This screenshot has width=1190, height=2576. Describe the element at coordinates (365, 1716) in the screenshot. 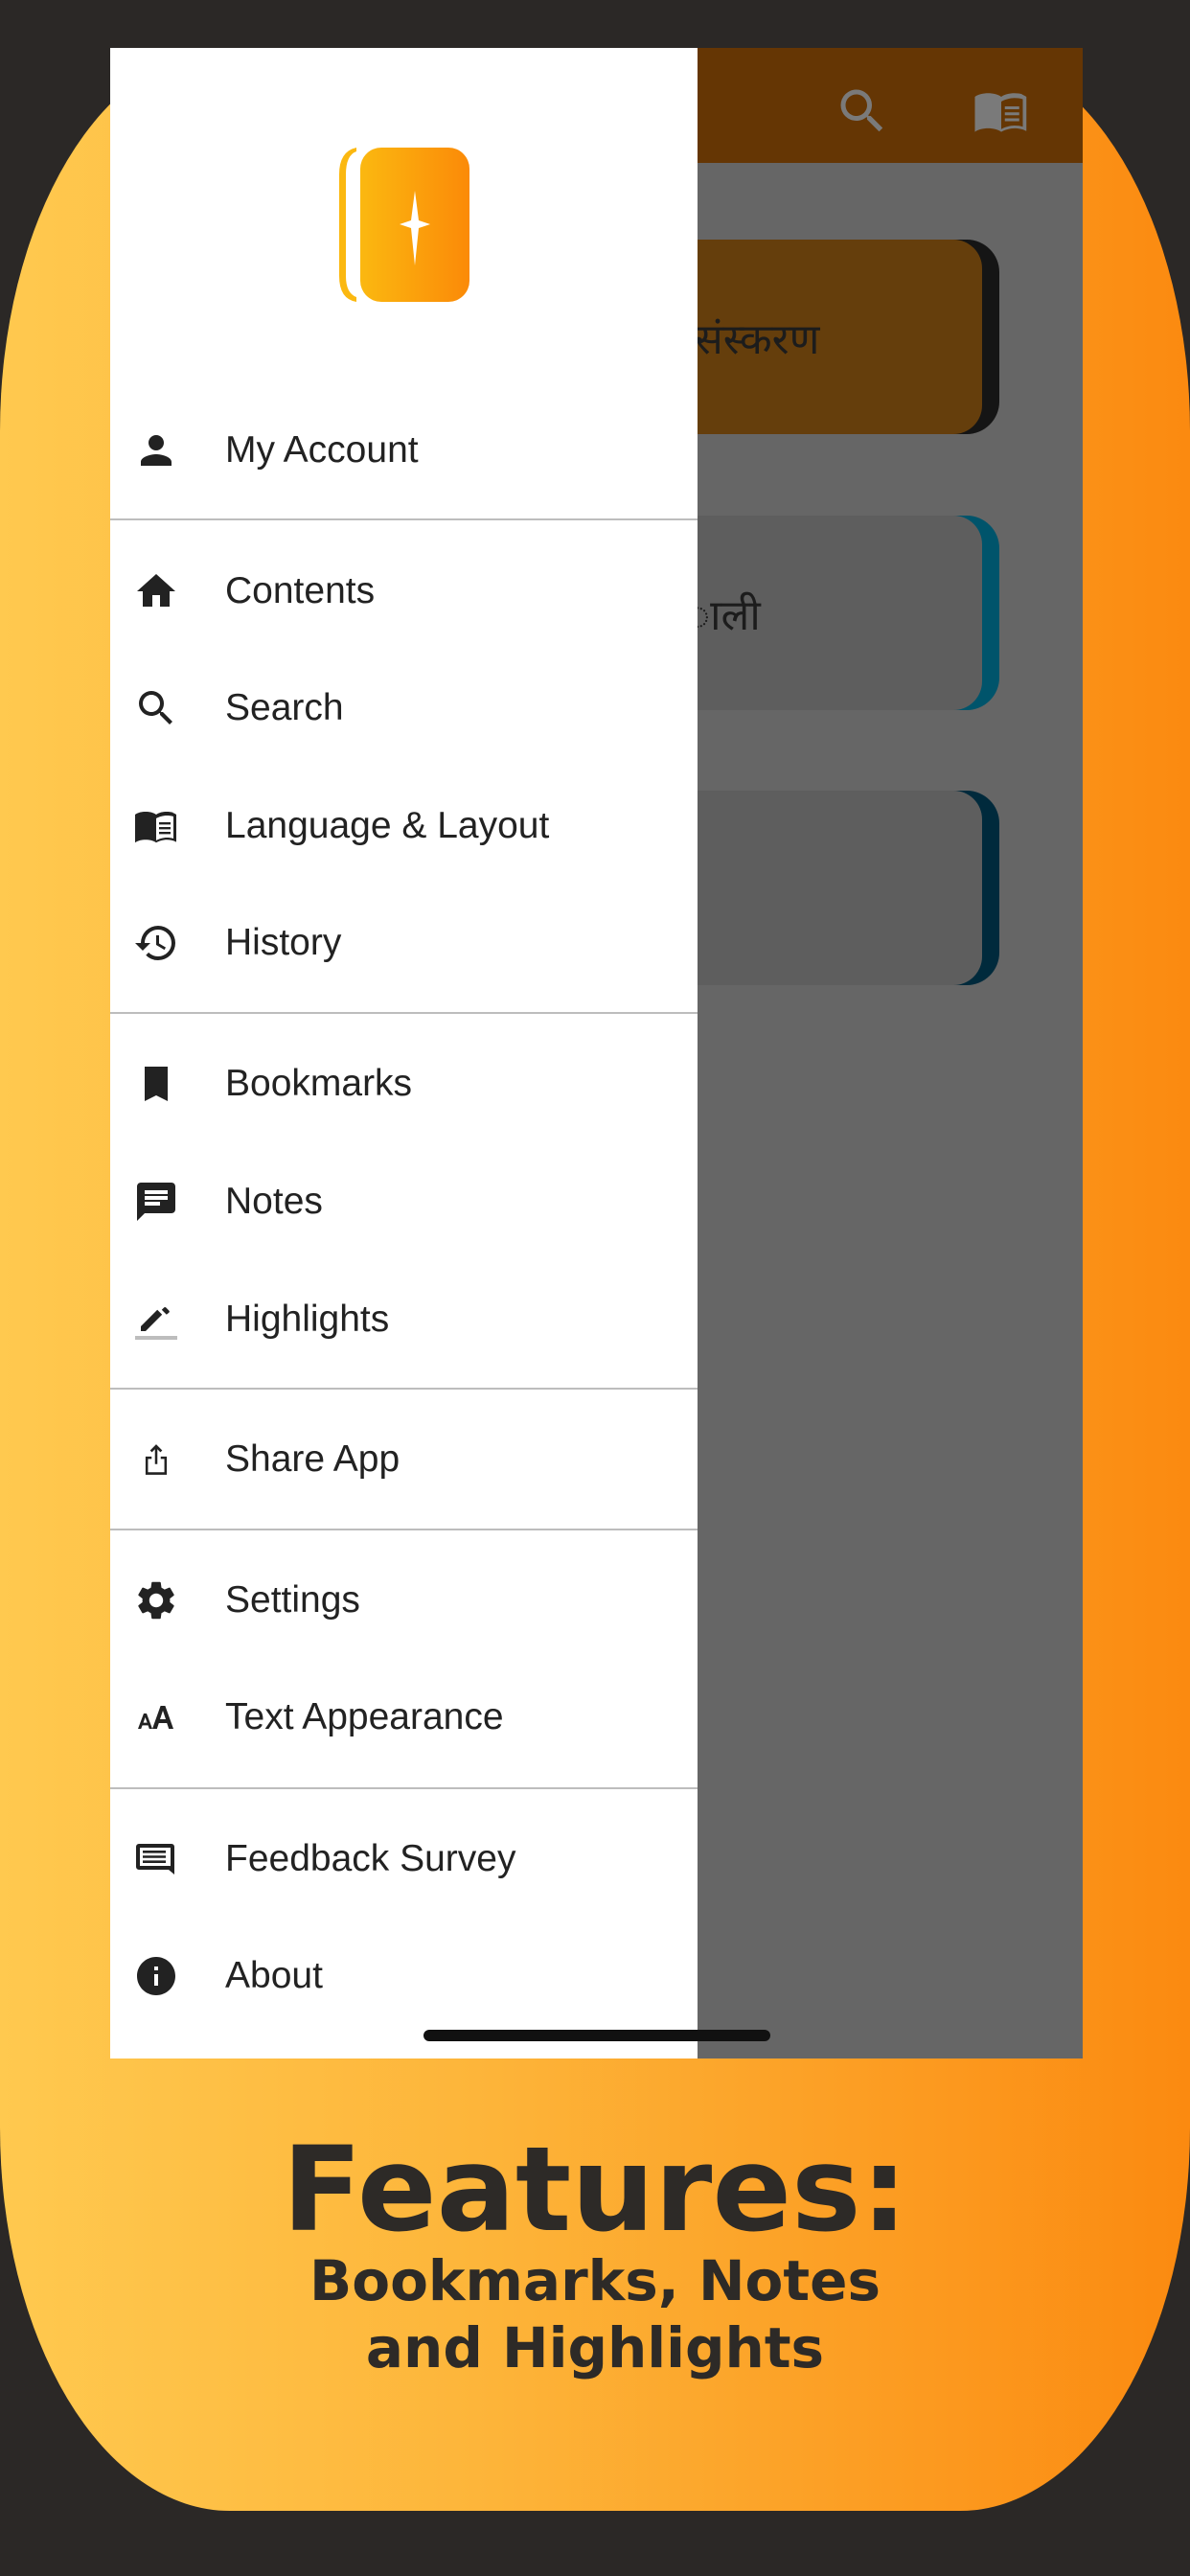

I see `menu-item-label: Text Appearance` at that location.